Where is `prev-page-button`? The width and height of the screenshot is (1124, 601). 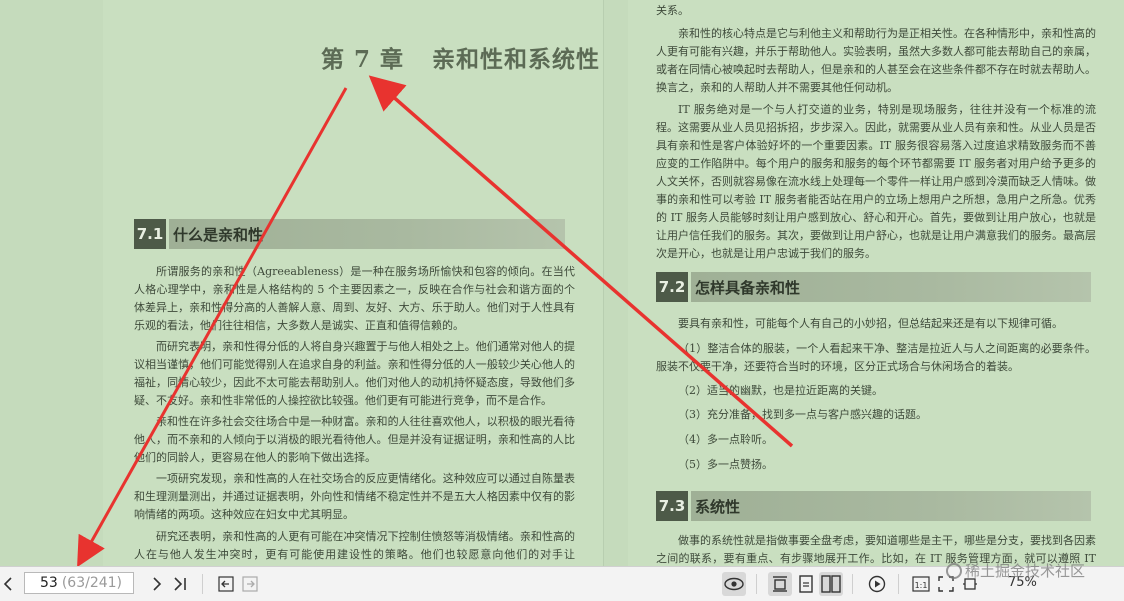
prev-page-button is located at coordinates (10, 584).